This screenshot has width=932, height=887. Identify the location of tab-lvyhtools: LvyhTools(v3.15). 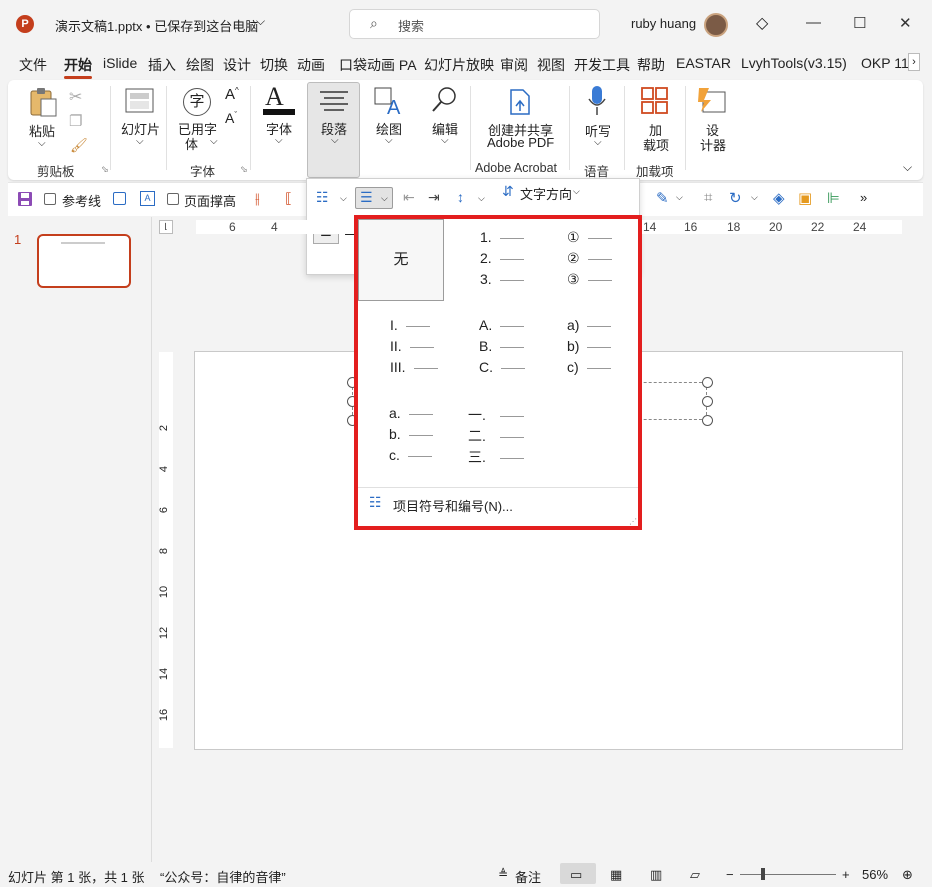
(794, 63).